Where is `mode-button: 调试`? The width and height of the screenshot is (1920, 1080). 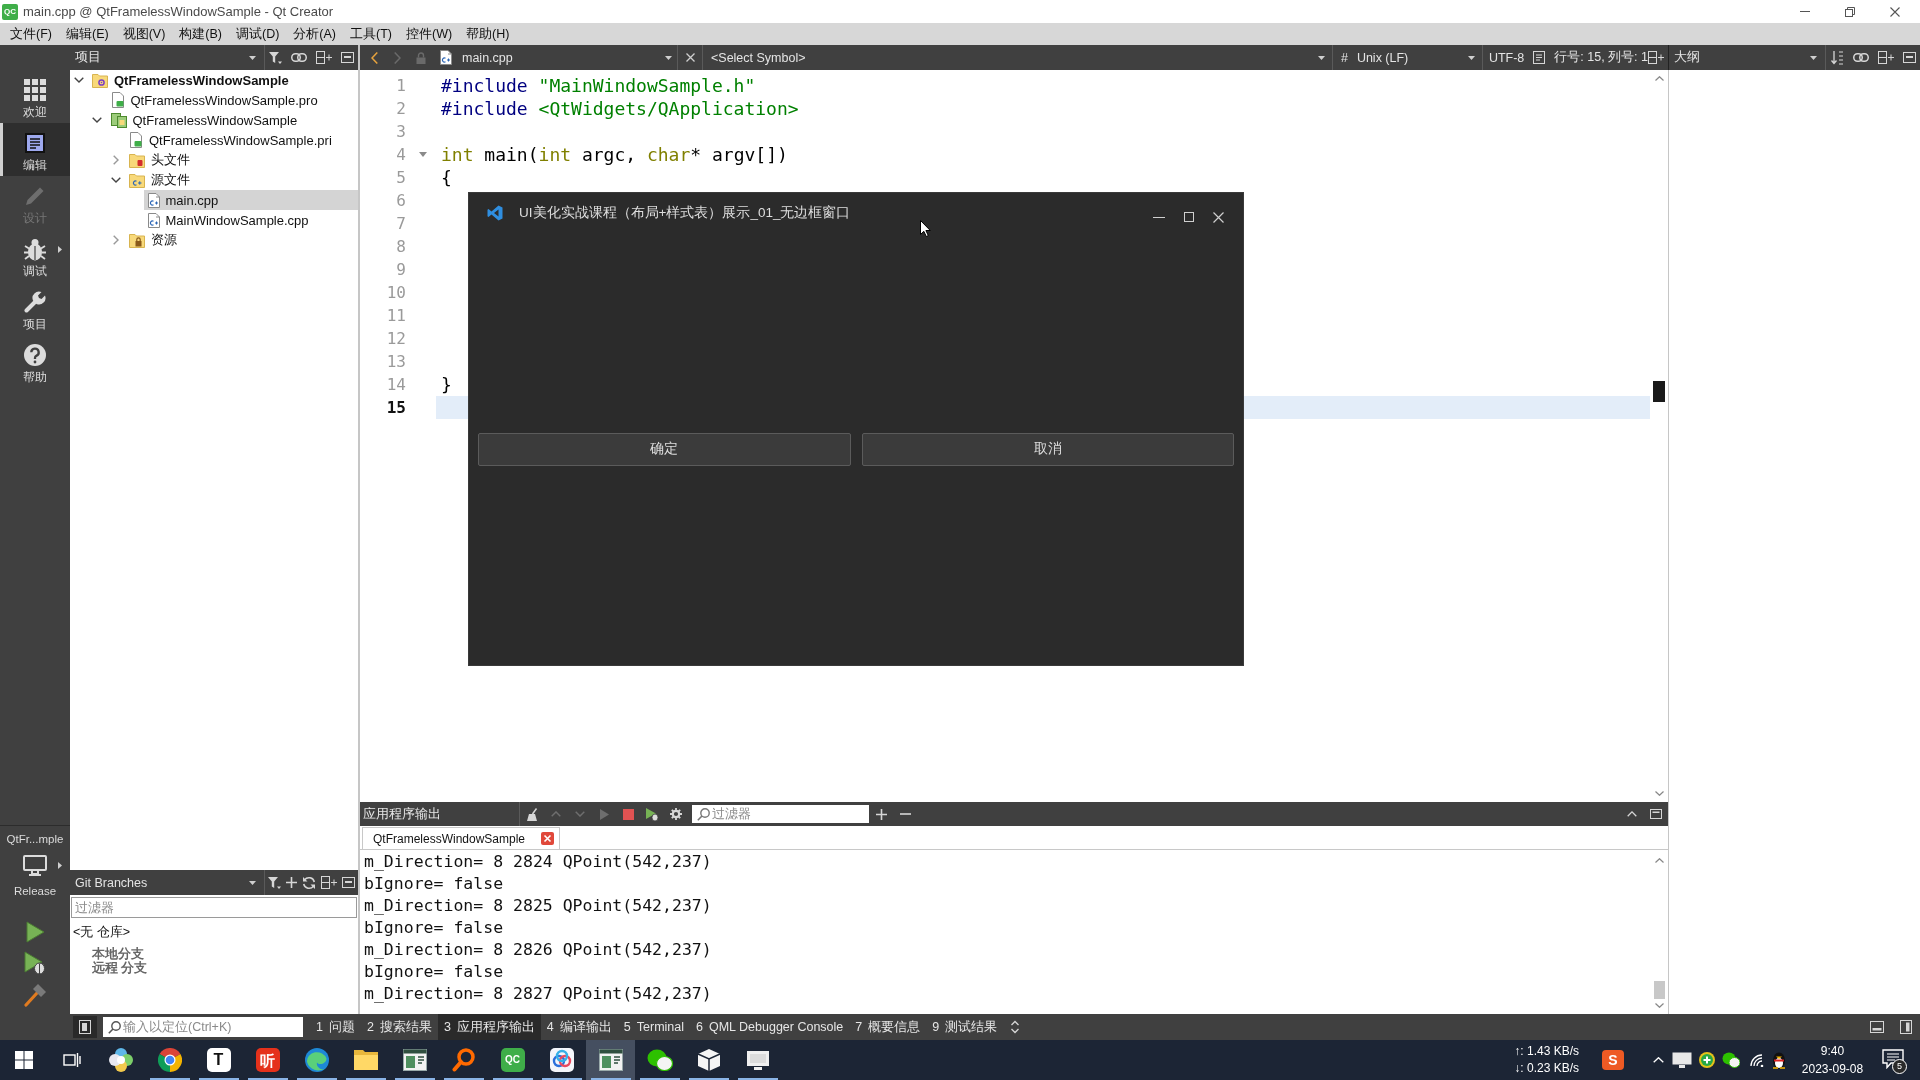 mode-button: 调试 is located at coordinates (35, 255).